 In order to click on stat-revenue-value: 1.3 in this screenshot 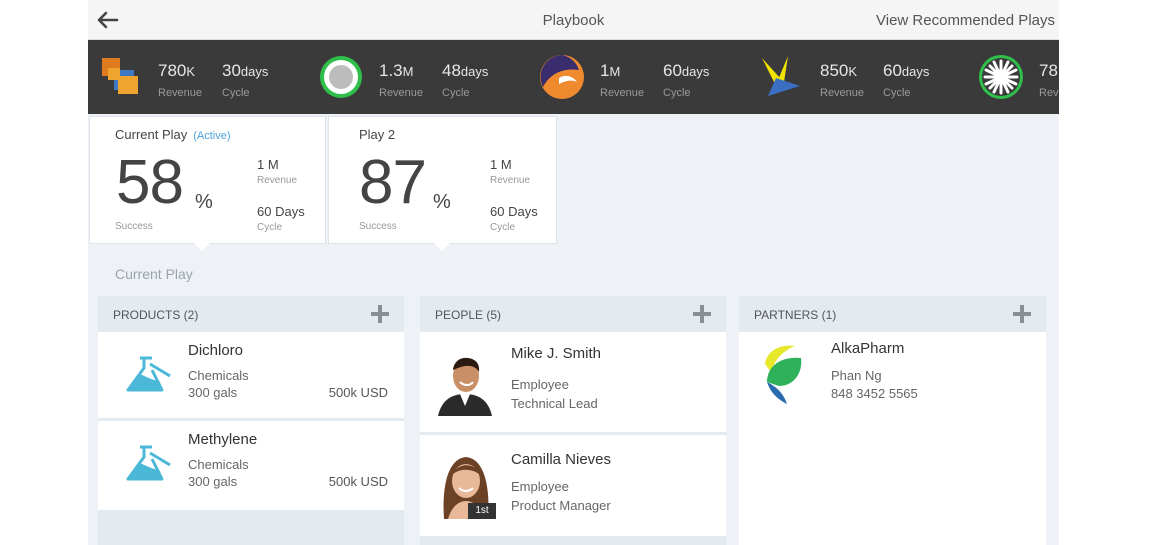, I will do `click(391, 70)`.